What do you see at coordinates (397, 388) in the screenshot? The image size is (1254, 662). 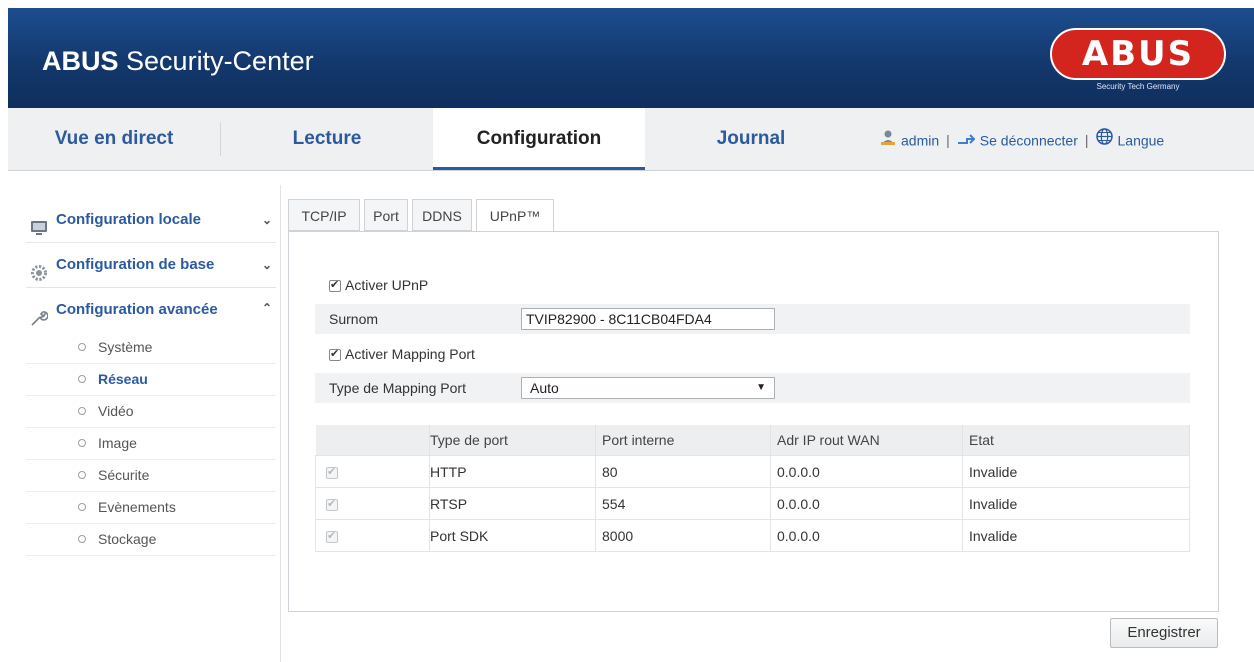 I see `mapping-type-label: Type de Mapping Port` at bounding box center [397, 388].